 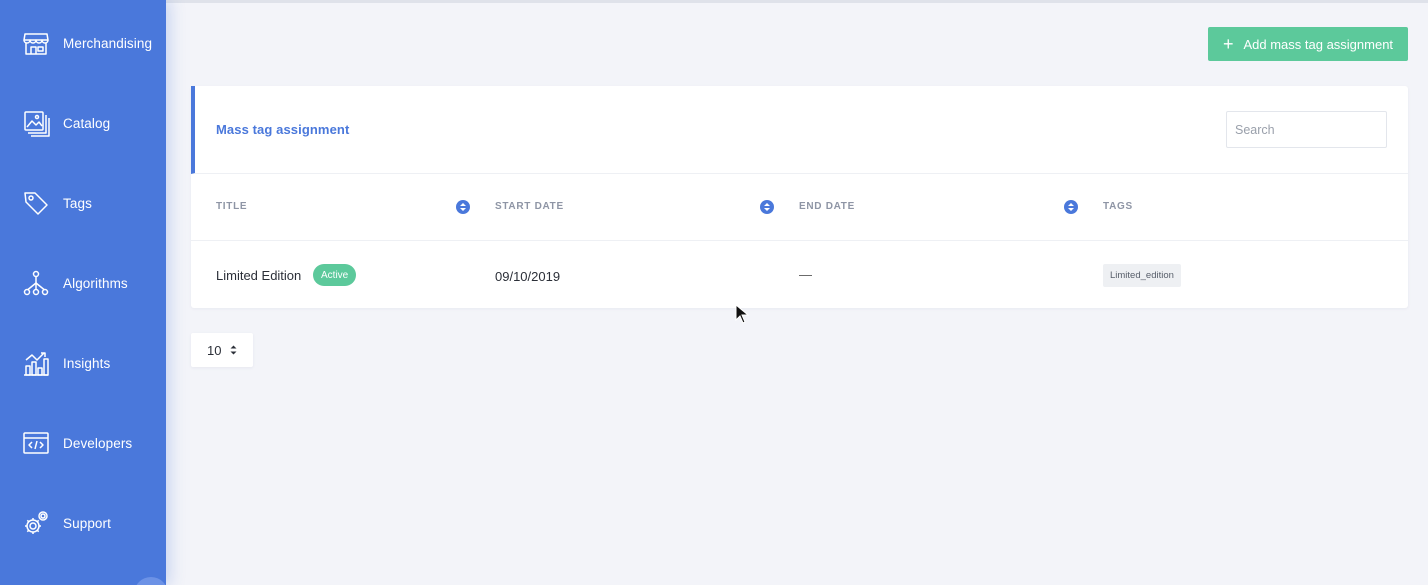 I want to click on tag-icon, so click(x=36, y=203).